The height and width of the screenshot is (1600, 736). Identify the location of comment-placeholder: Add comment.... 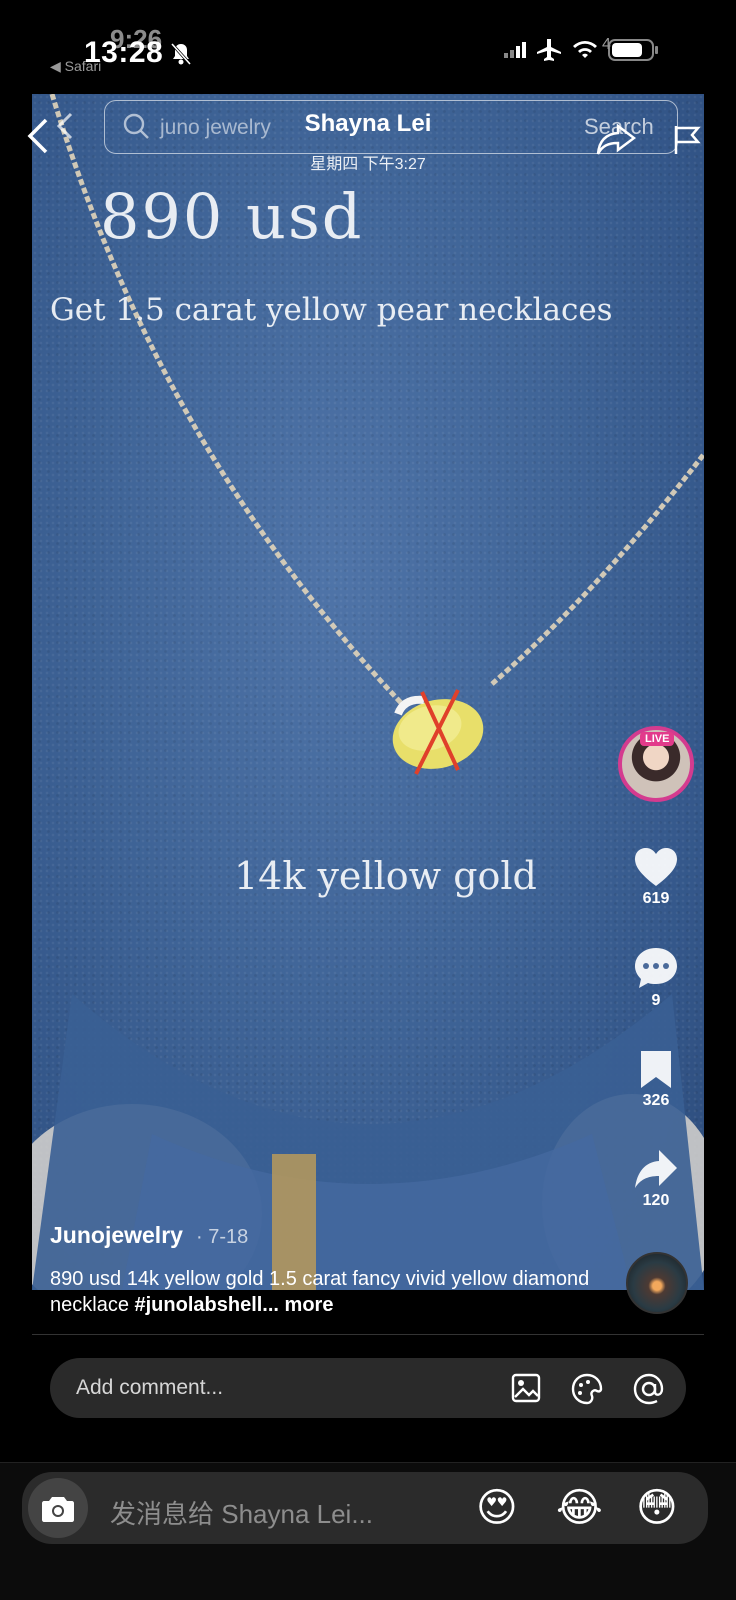
(150, 1387).